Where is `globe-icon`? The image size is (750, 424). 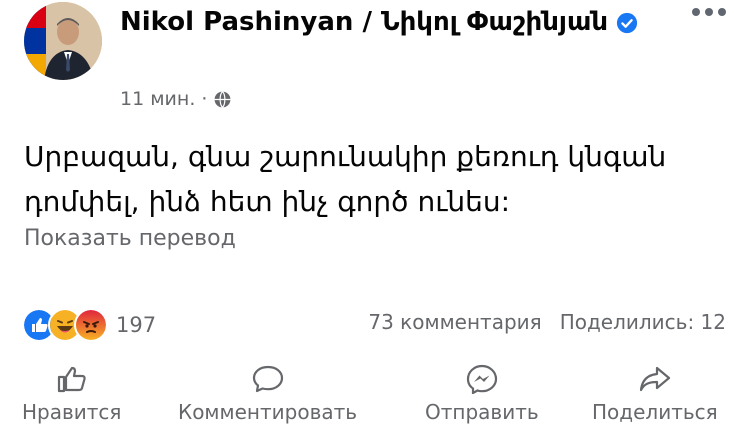
globe-icon is located at coordinates (222, 99).